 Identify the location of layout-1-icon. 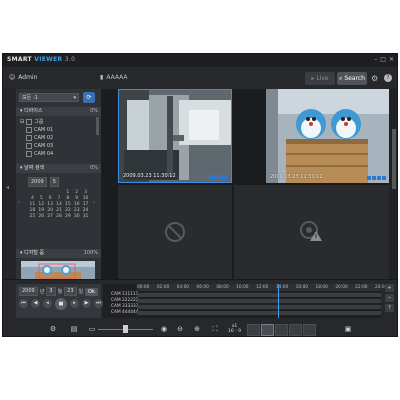
(253, 330).